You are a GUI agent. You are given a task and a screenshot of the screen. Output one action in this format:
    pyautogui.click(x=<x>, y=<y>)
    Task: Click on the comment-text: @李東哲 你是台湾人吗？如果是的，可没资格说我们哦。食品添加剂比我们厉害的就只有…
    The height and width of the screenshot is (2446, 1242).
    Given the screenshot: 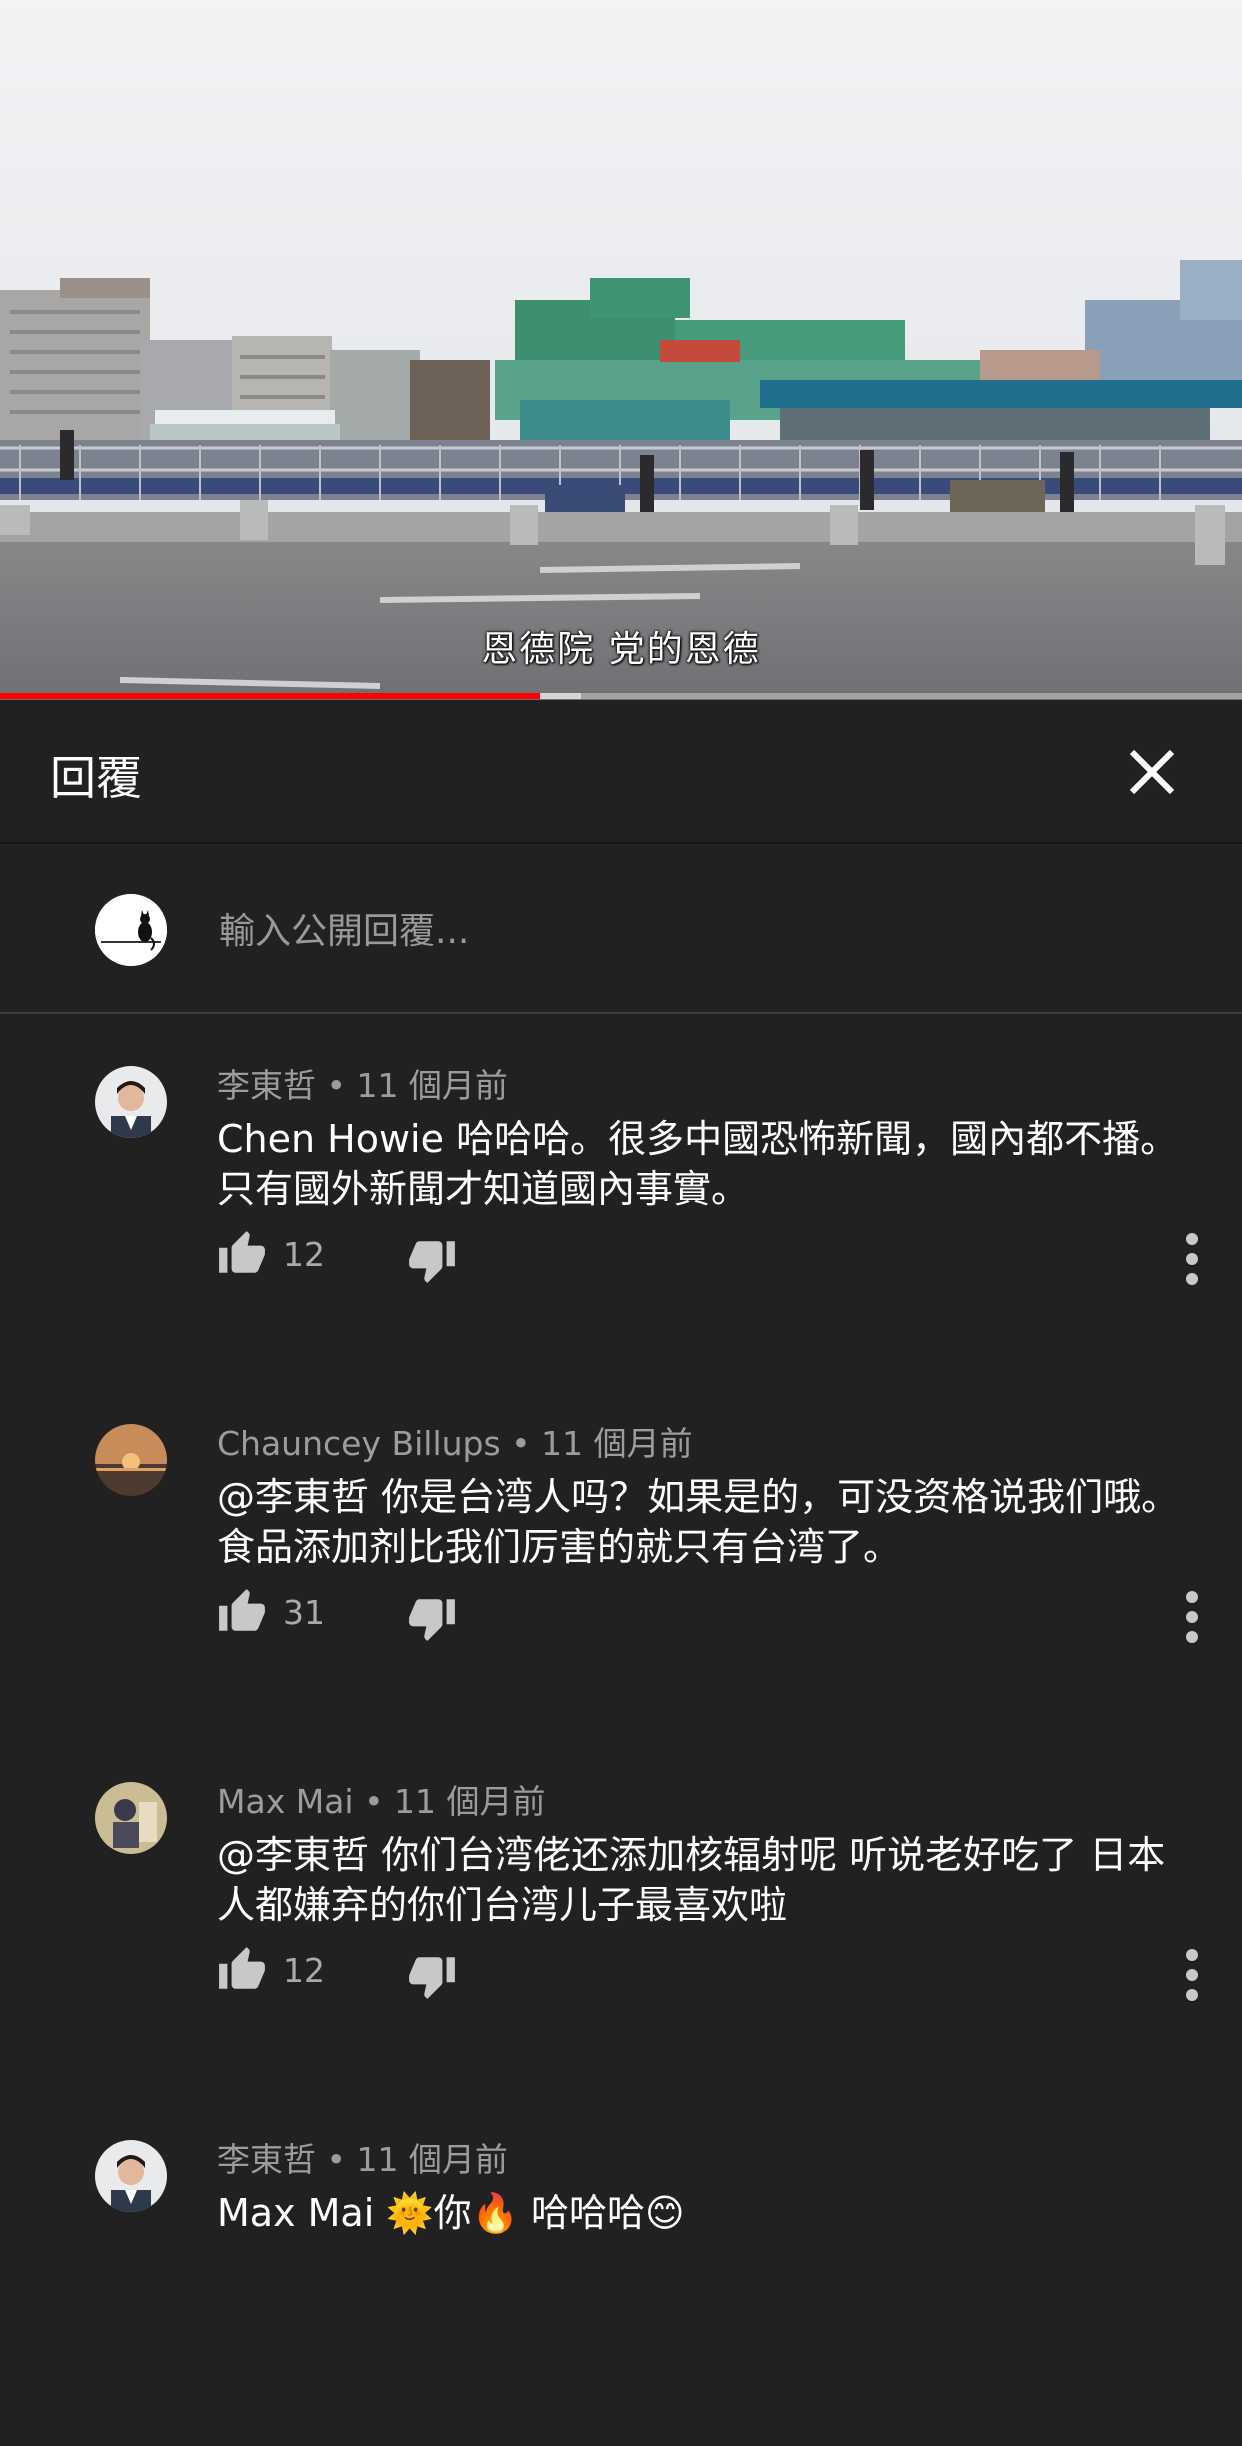 What is the action you would take?
    pyautogui.click(x=698, y=1522)
    